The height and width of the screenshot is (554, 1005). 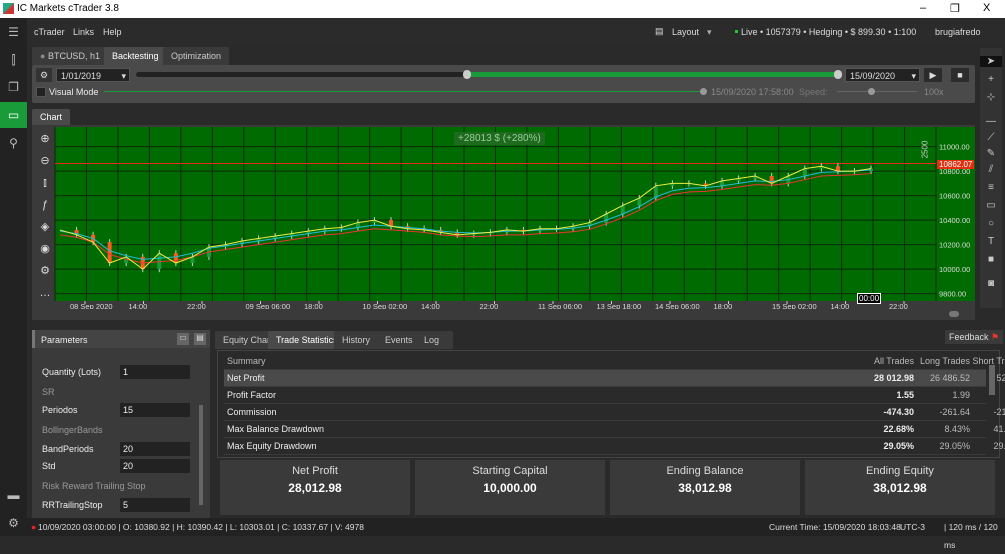 What do you see at coordinates (991, 259) in the screenshot?
I see `fill-icon: ■` at bounding box center [991, 259].